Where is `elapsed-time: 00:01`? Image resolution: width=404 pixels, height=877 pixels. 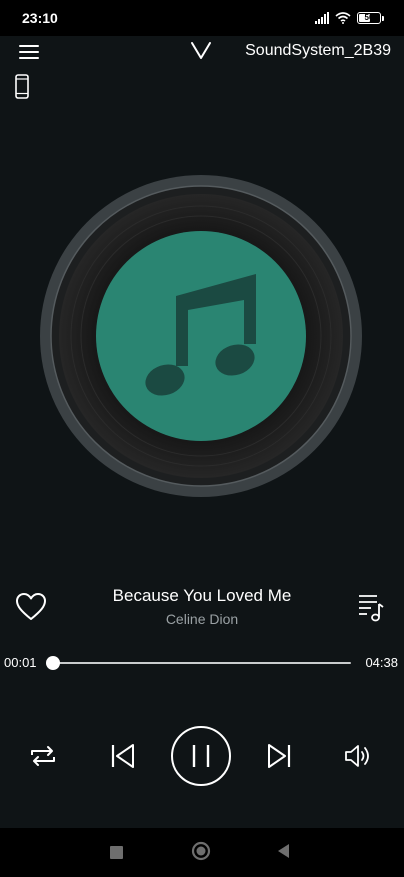 elapsed-time: 00:01 is located at coordinates (20, 662).